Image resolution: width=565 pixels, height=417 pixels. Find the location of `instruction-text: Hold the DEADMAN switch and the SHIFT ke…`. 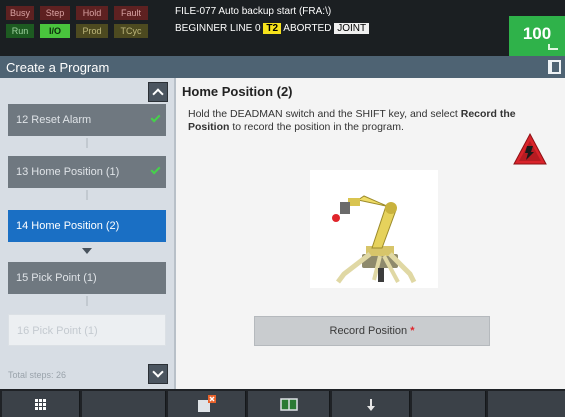

instruction-text: Hold the DEADMAN switch and the SHIFT ke… is located at coordinates (324, 114).